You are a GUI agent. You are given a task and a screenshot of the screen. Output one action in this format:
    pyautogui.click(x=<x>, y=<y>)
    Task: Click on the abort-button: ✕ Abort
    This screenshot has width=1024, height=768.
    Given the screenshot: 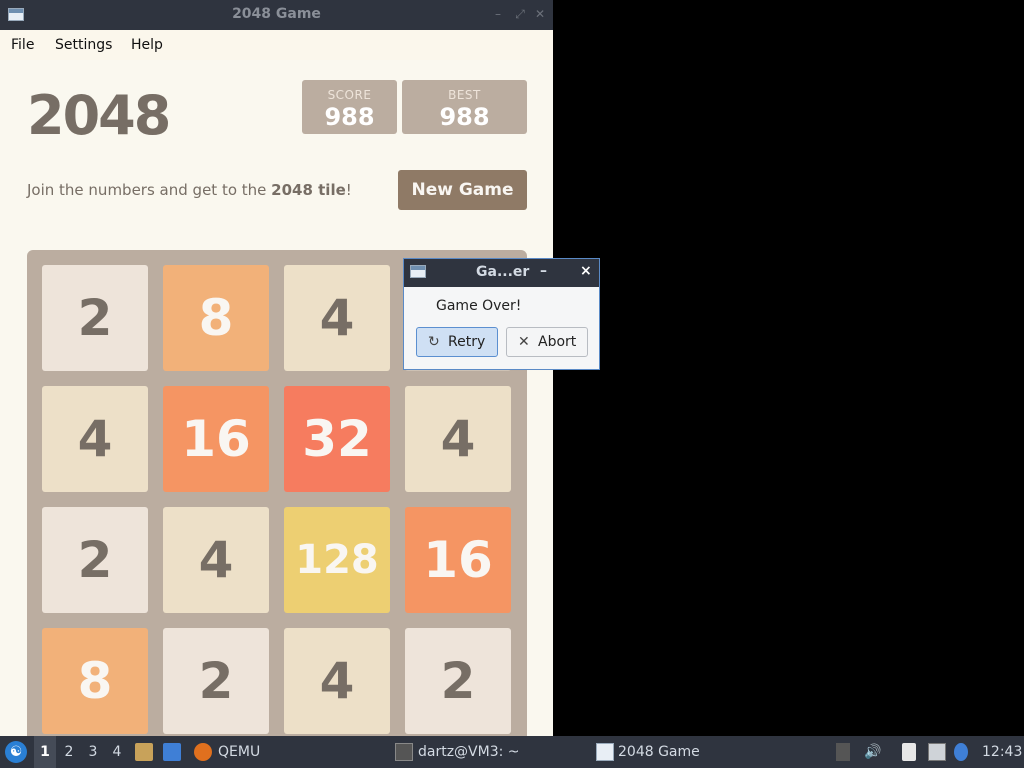 What is the action you would take?
    pyautogui.click(x=547, y=342)
    